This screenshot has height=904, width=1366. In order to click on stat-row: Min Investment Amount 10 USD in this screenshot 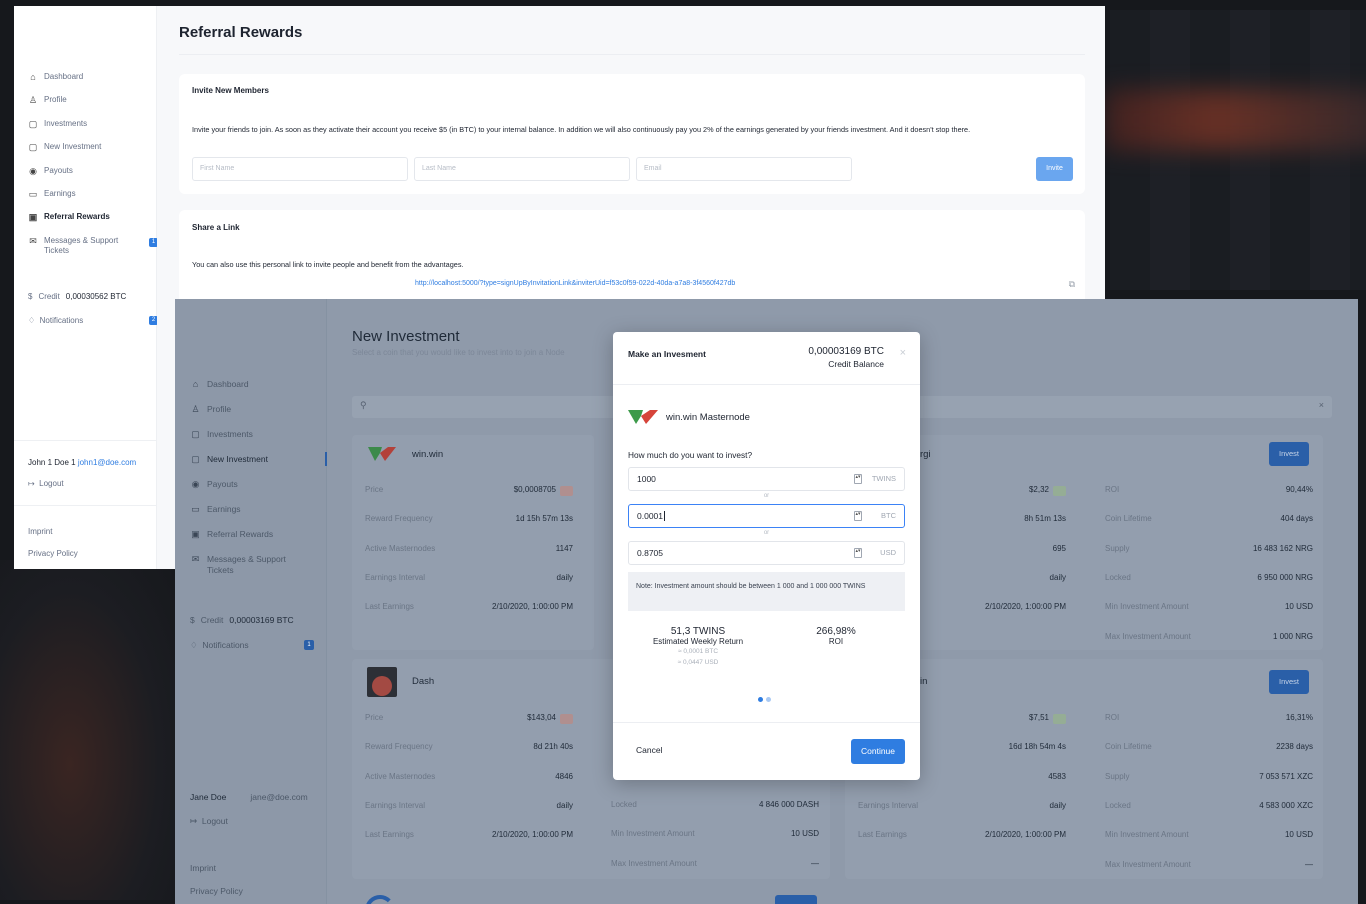, I will do `click(1209, 834)`.